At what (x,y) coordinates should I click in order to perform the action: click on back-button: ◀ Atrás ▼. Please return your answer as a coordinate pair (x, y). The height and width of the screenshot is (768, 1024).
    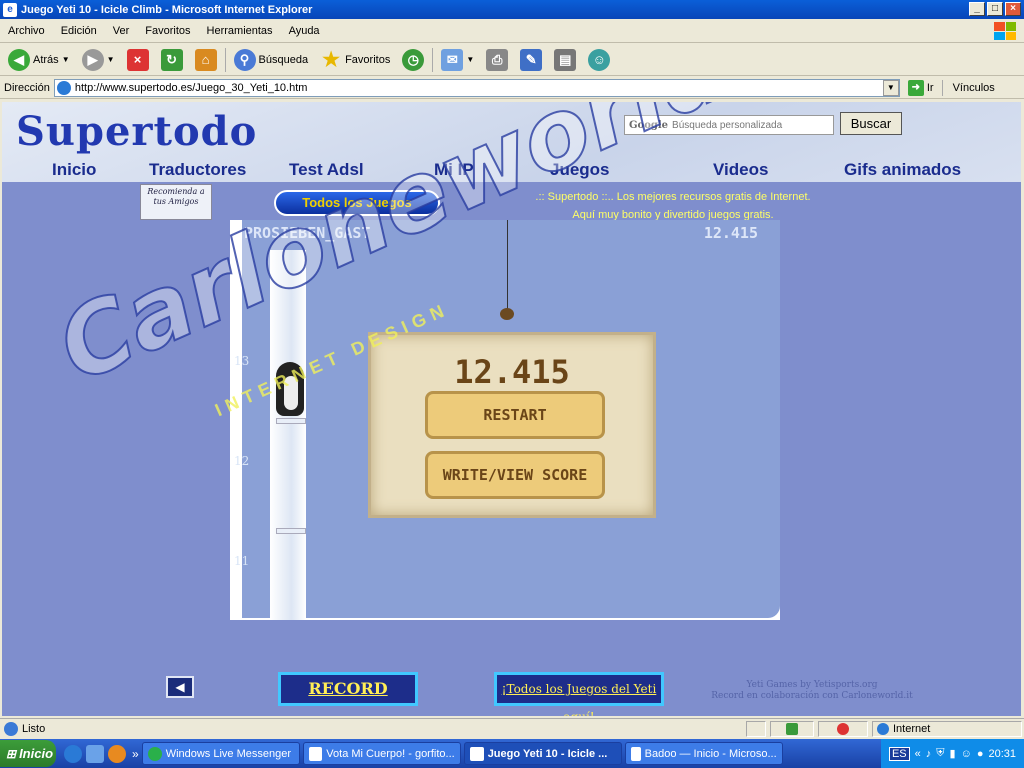
    Looking at the image, I should click on (39, 60).